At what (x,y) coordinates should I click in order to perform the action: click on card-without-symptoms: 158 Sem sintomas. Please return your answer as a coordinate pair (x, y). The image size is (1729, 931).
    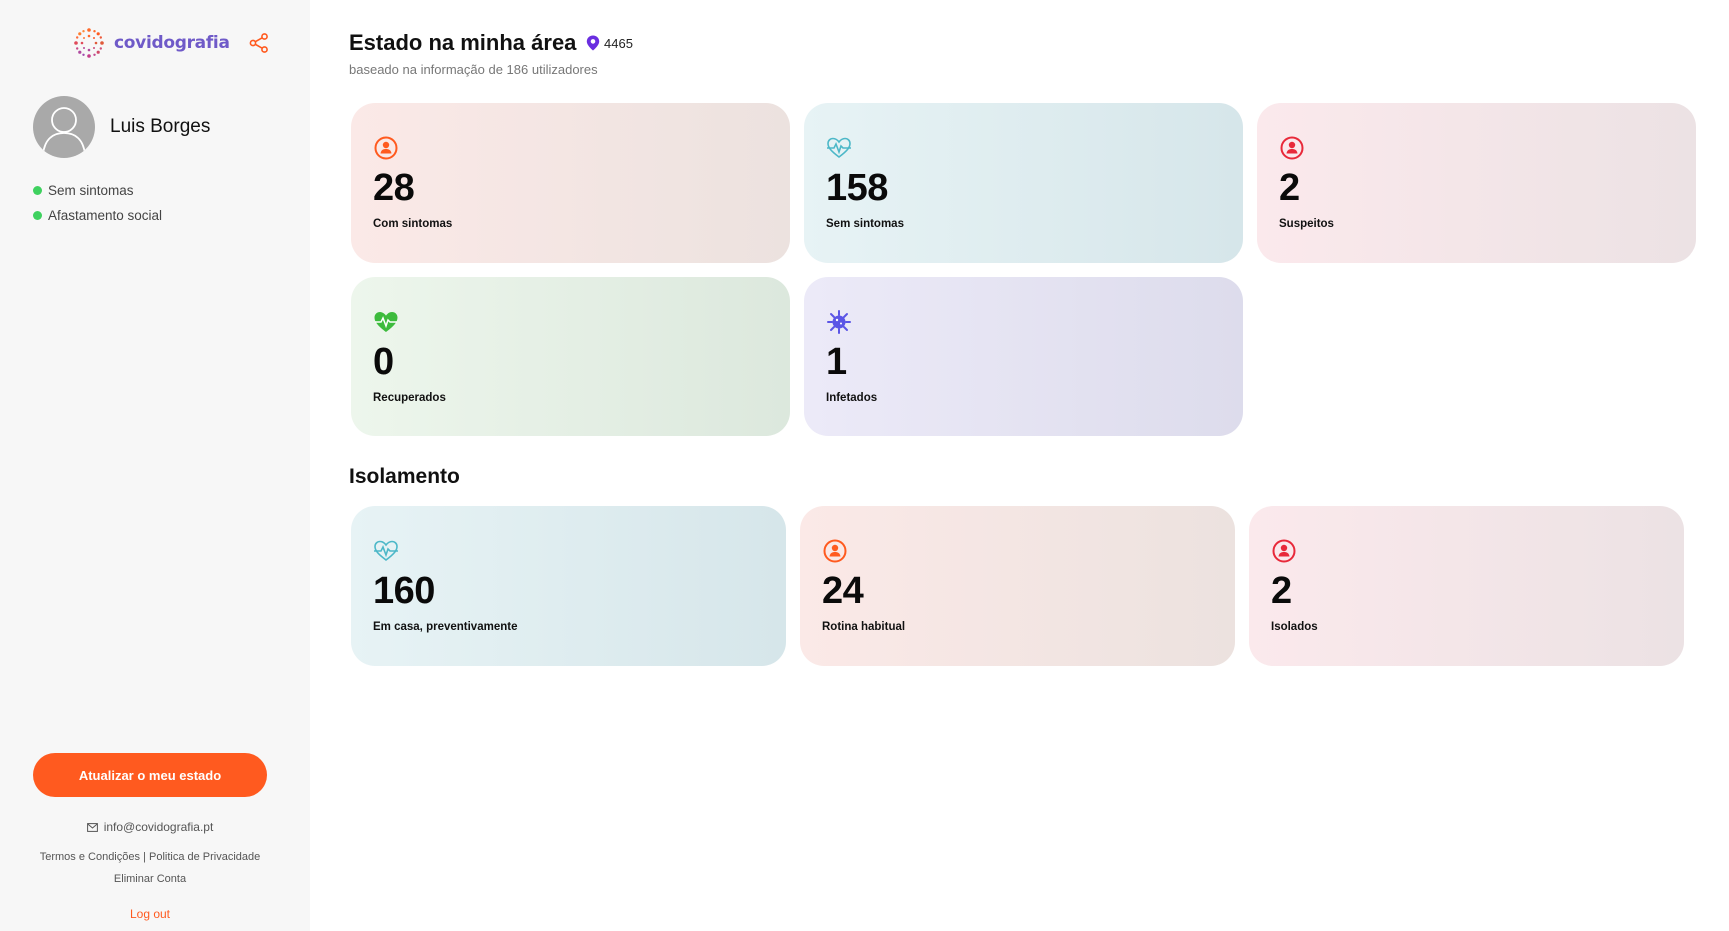
    Looking at the image, I should click on (1023, 183).